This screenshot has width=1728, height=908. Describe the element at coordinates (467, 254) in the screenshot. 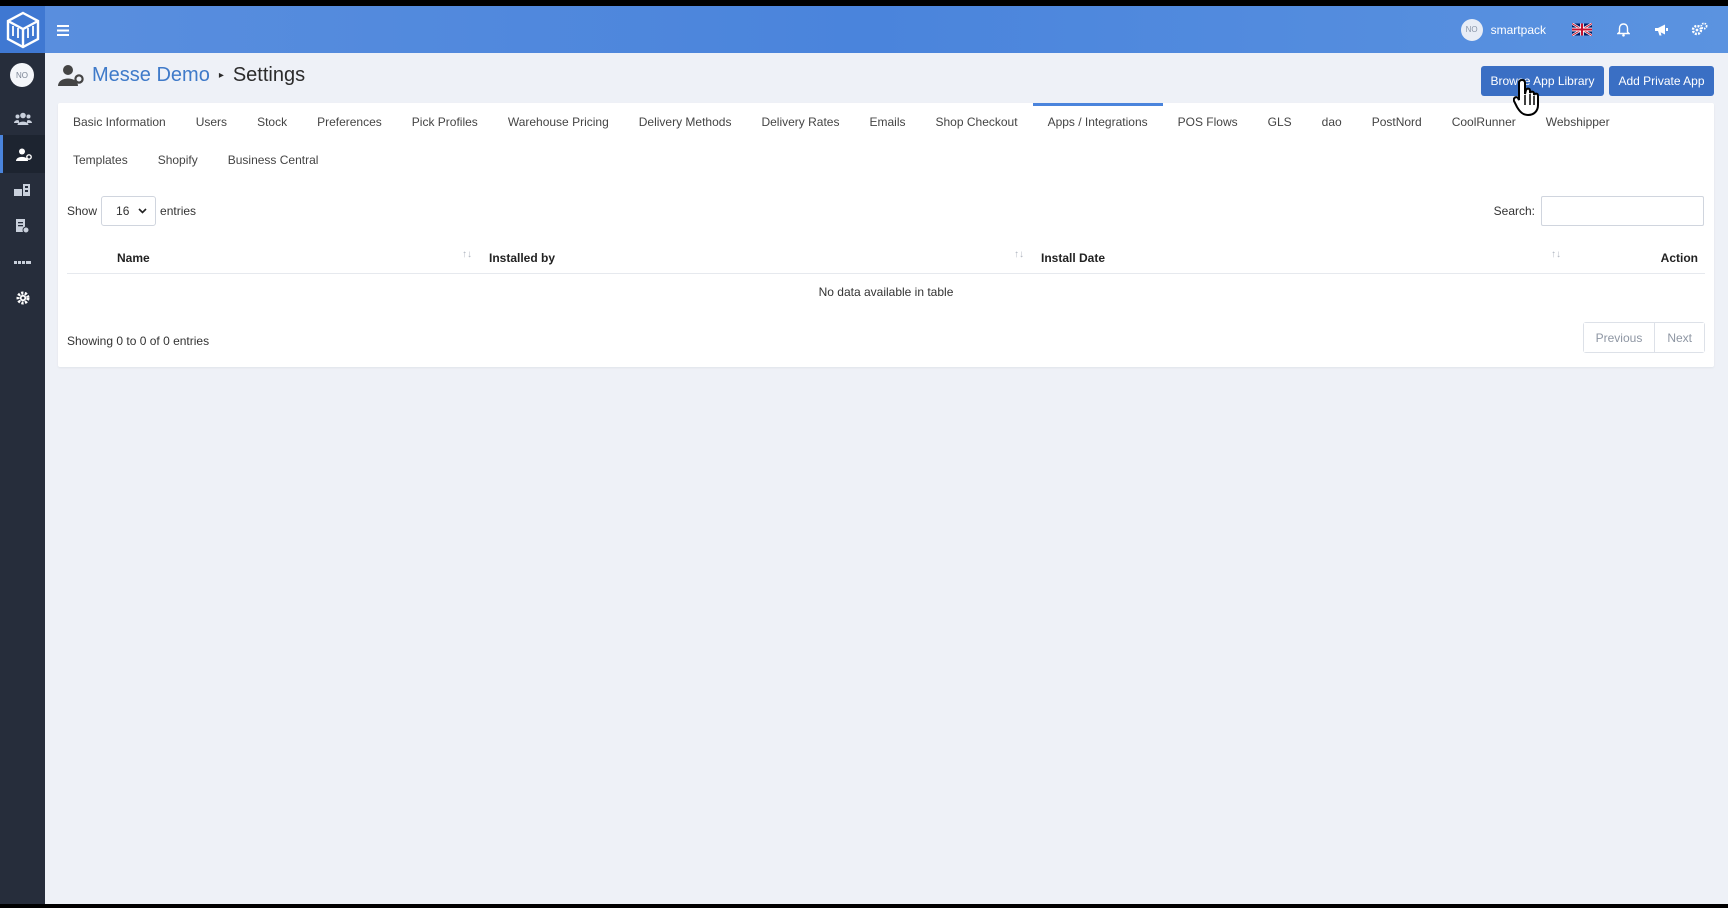

I see `sort-ascending-icon: ↑↓` at that location.